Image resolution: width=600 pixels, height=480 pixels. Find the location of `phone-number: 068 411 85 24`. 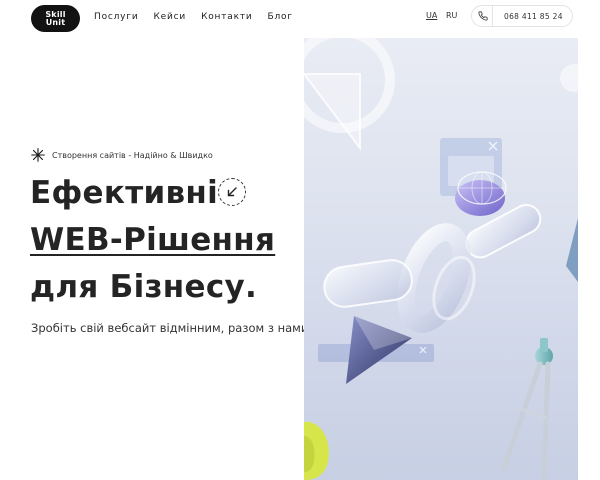

phone-number: 068 411 85 24 is located at coordinates (533, 16).